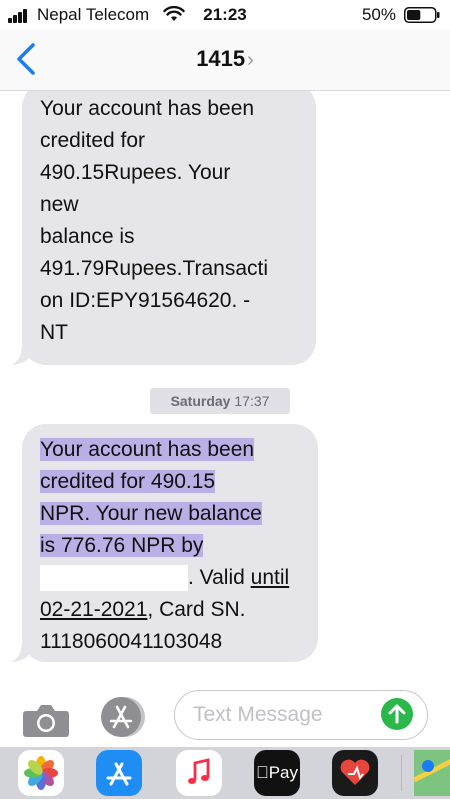  Describe the element at coordinates (93, 609) in the screenshot. I see `date-link: 02-21-2021` at that location.